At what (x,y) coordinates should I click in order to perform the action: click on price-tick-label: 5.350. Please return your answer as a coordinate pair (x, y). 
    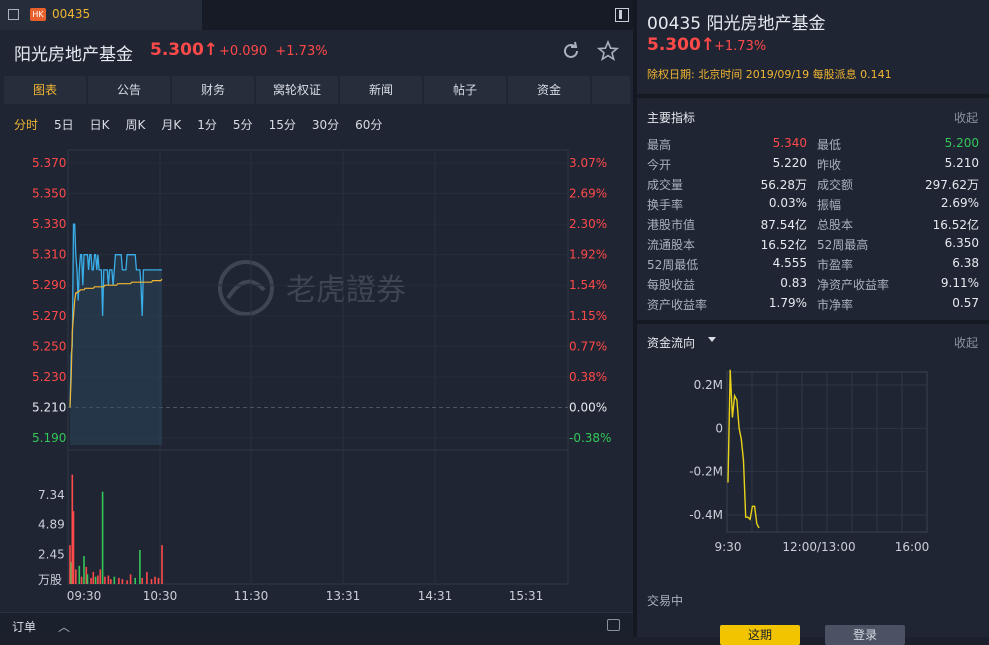
    Looking at the image, I should click on (49, 194).